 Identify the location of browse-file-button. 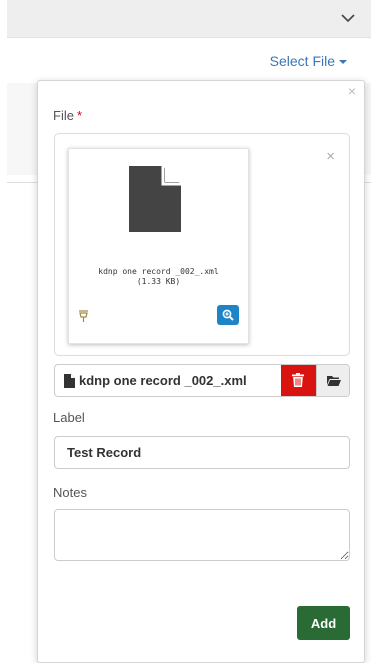
(332, 380).